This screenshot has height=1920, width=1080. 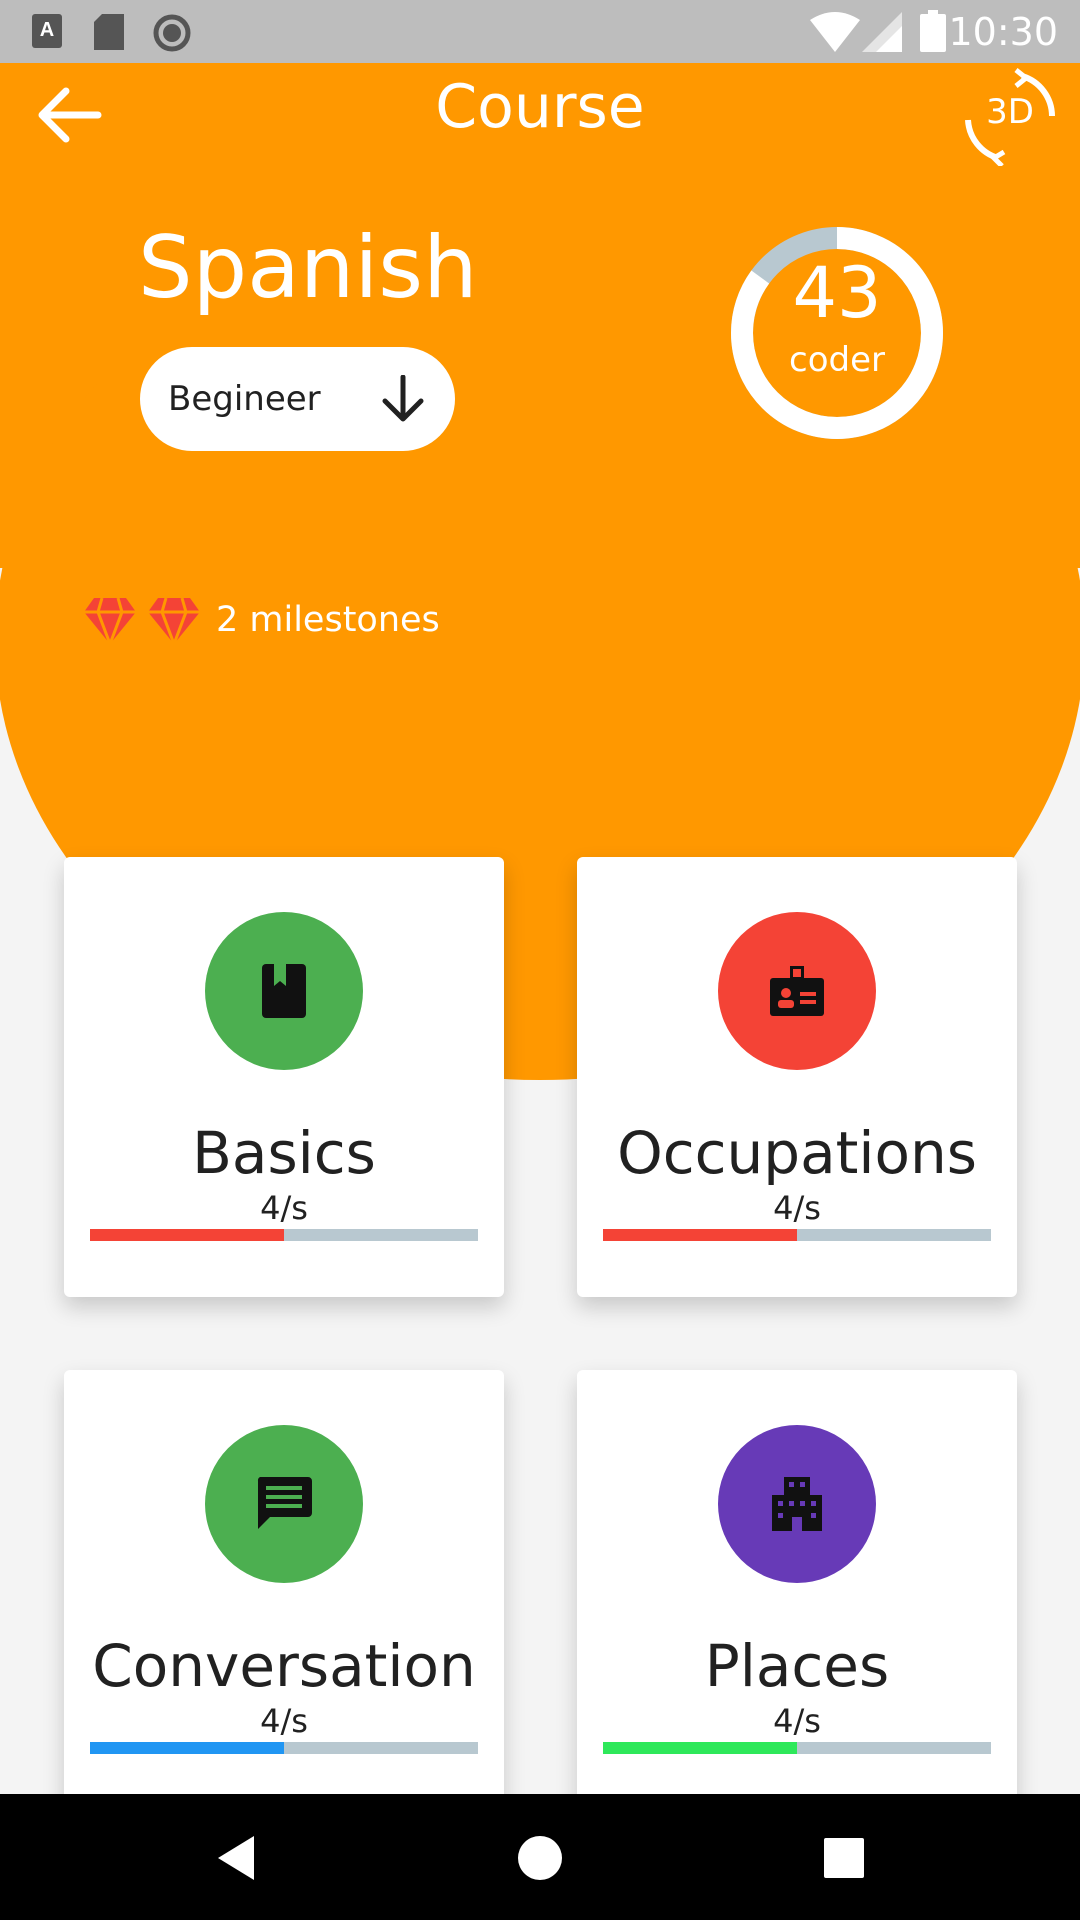 What do you see at coordinates (837, 360) in the screenshot?
I see `score-caption: coder` at bounding box center [837, 360].